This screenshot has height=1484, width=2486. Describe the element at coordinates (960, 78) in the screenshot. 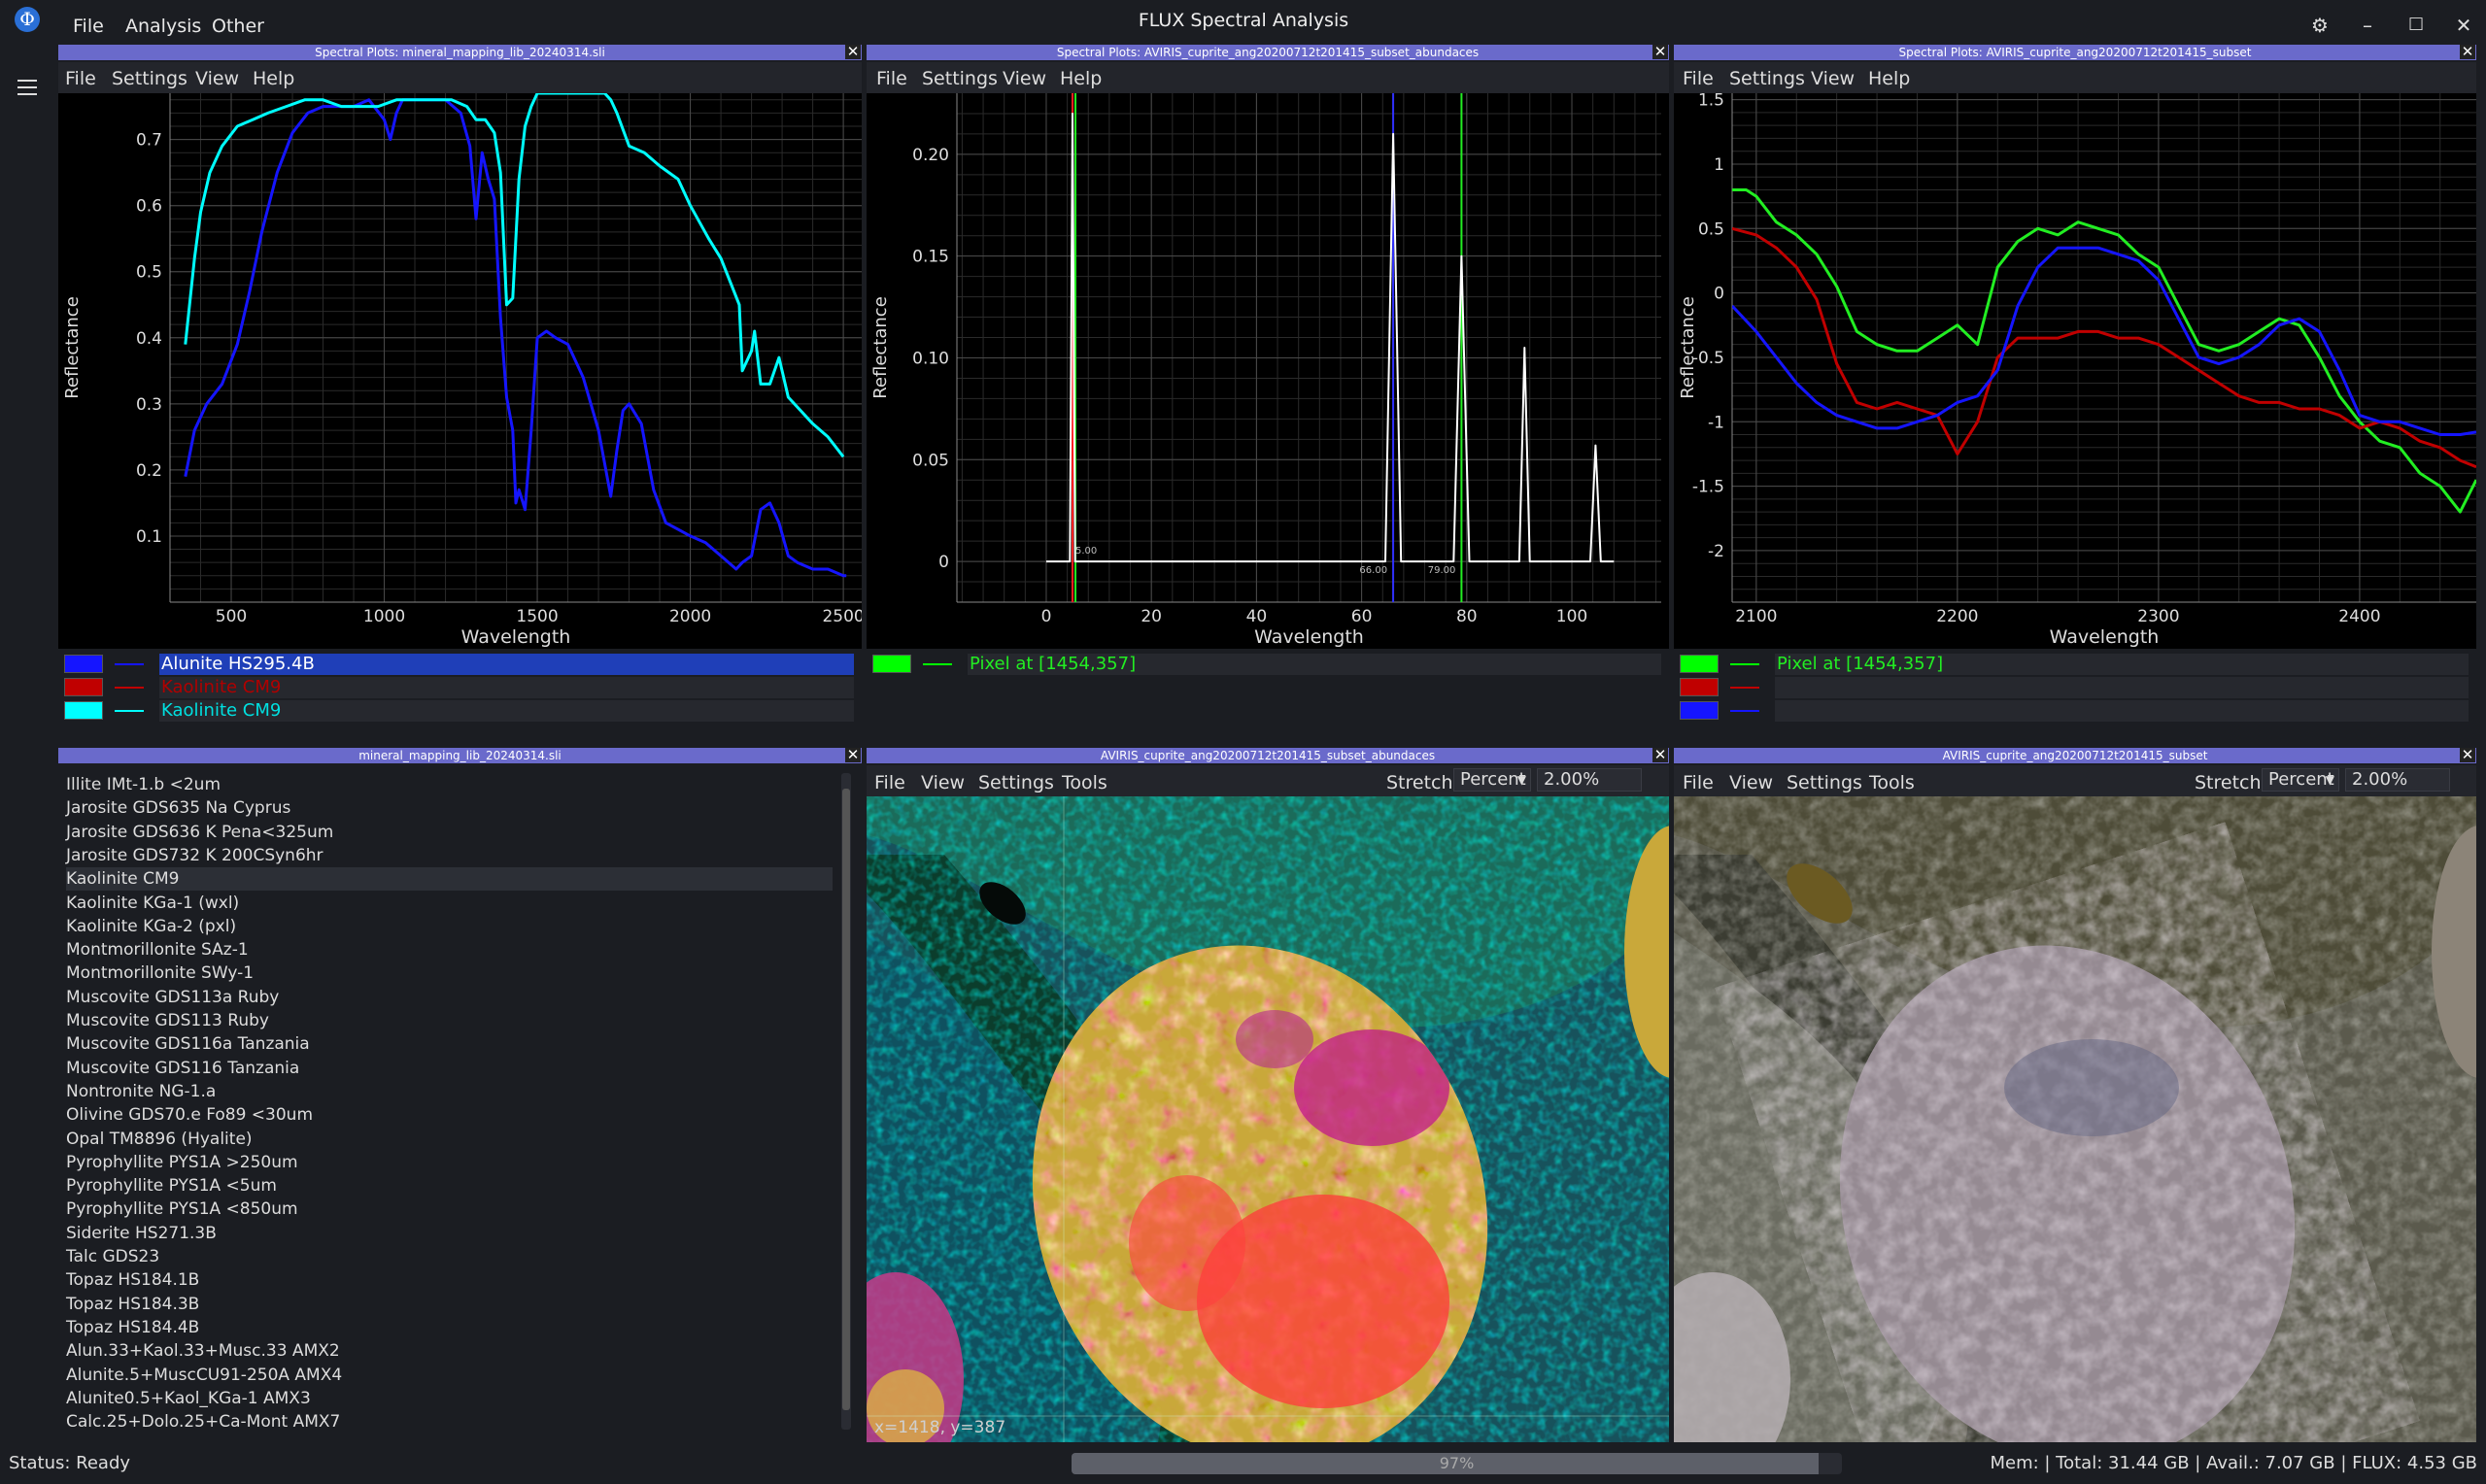

I see `panel2-menu-settings: Settings` at that location.